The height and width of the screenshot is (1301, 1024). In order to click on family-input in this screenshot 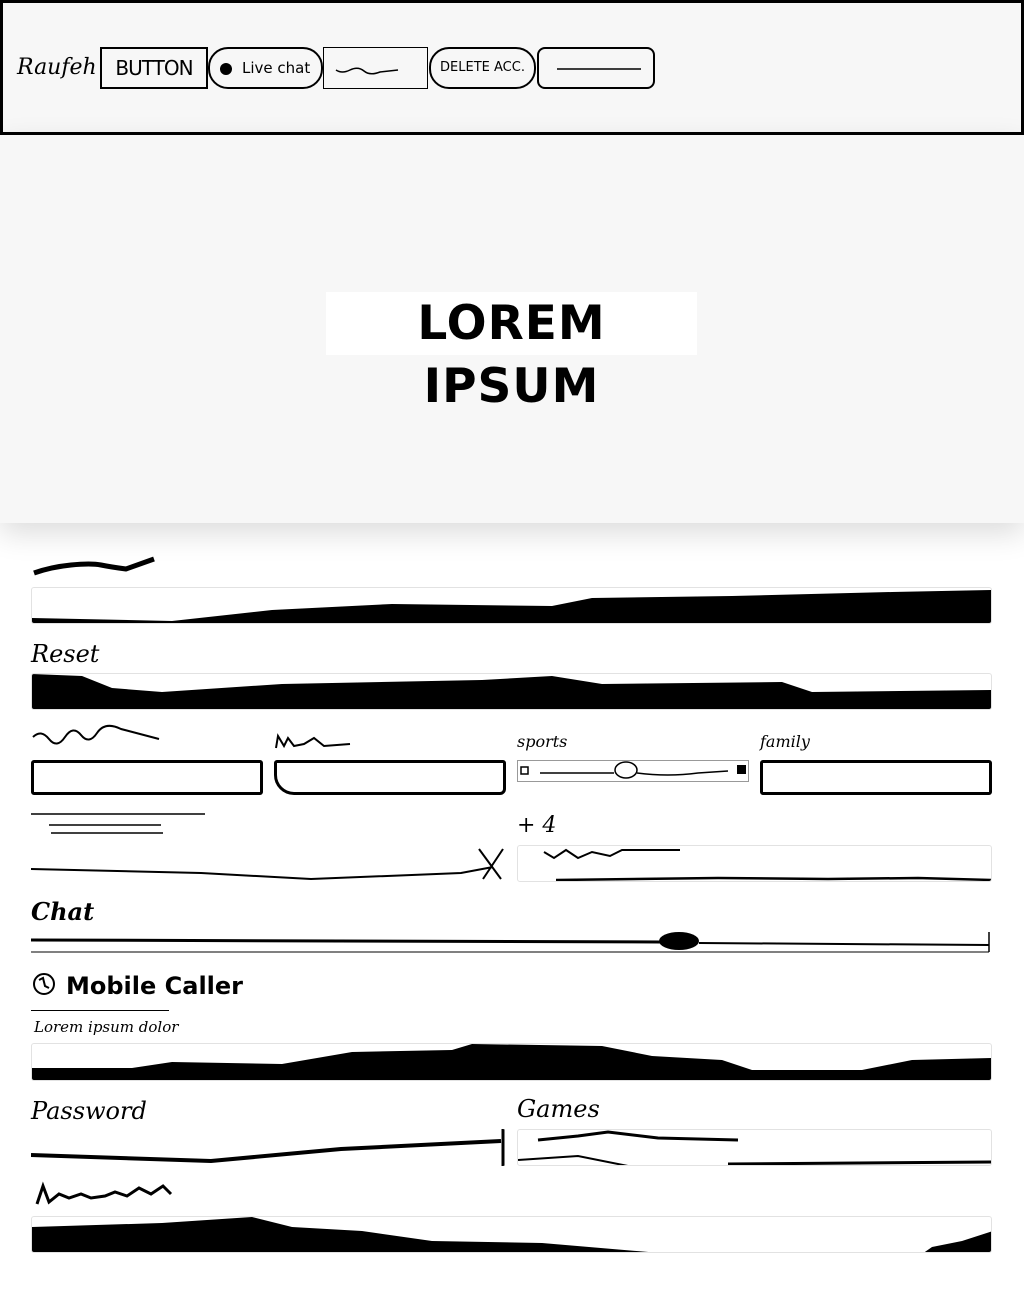, I will do `click(876, 777)`.